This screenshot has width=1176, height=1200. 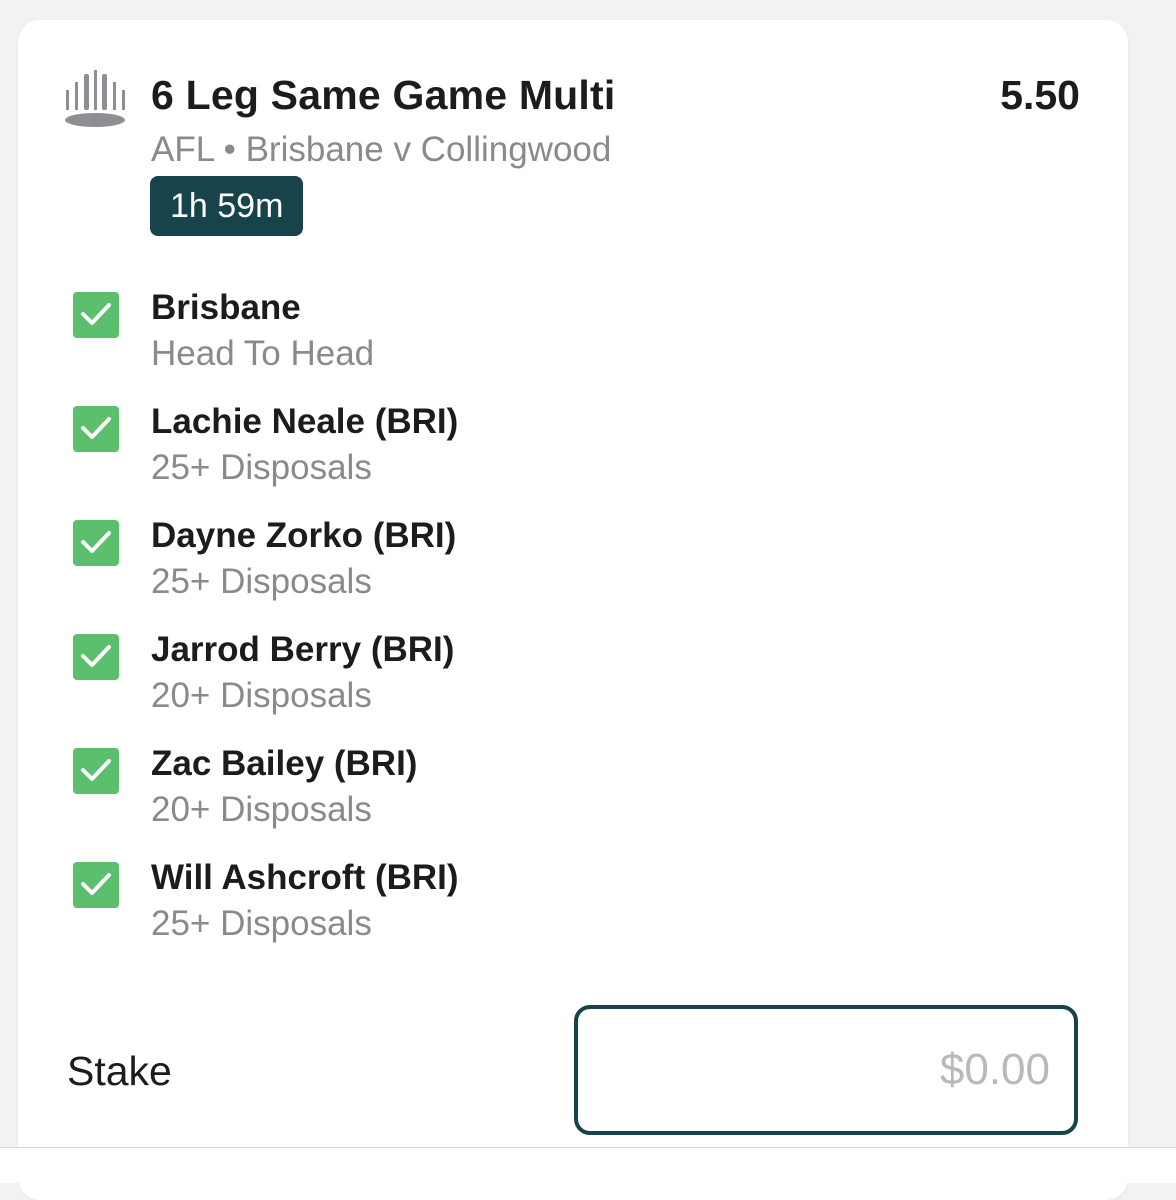 I want to click on bottom-divider, so click(x=588, y=1165).